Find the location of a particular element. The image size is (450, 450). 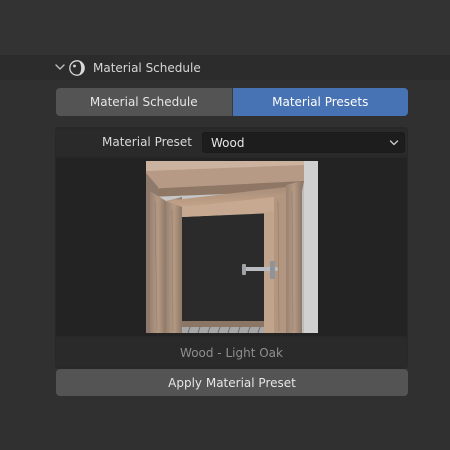

tab-material-schedule: Material Schedule is located at coordinates (144, 102).